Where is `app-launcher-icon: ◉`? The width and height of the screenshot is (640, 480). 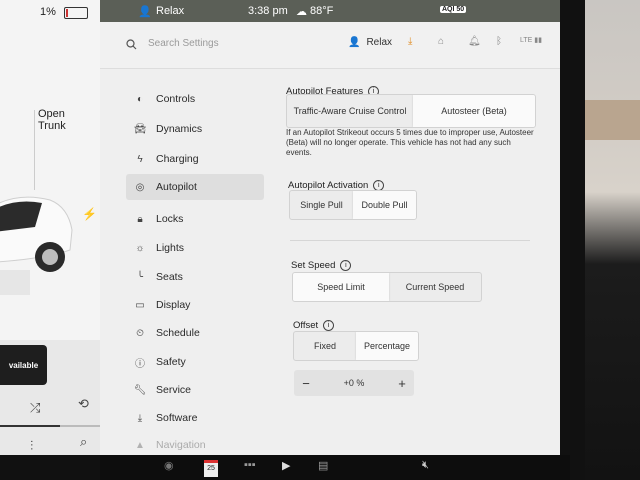
app-launcher-icon: ◉ is located at coordinates (169, 465).